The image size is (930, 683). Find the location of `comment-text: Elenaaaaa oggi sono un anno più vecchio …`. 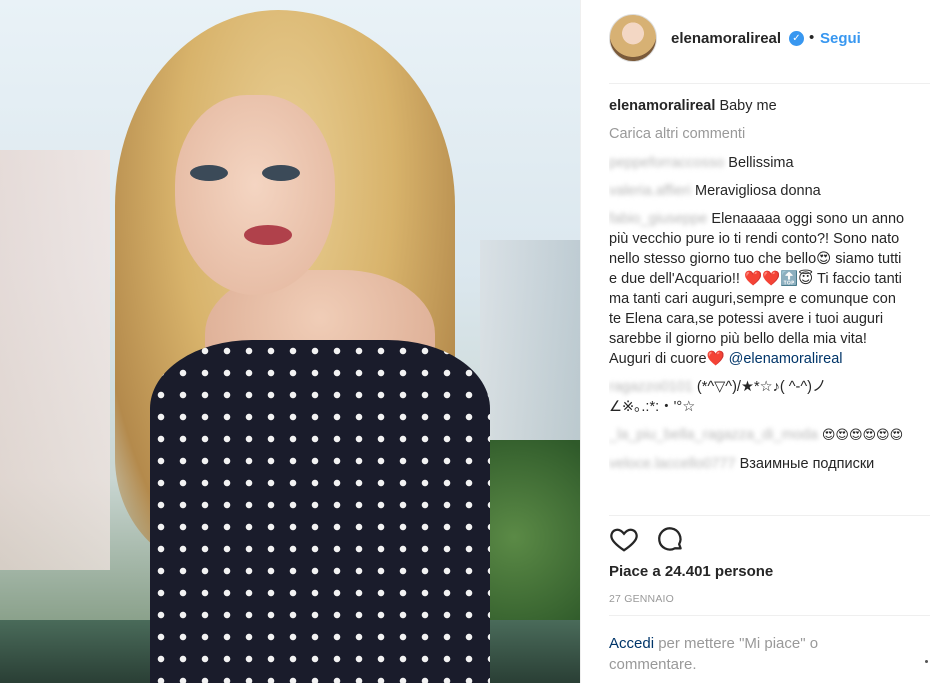

comment-text: Elenaaaaa oggi sono un anno più vecchio … is located at coordinates (757, 289).